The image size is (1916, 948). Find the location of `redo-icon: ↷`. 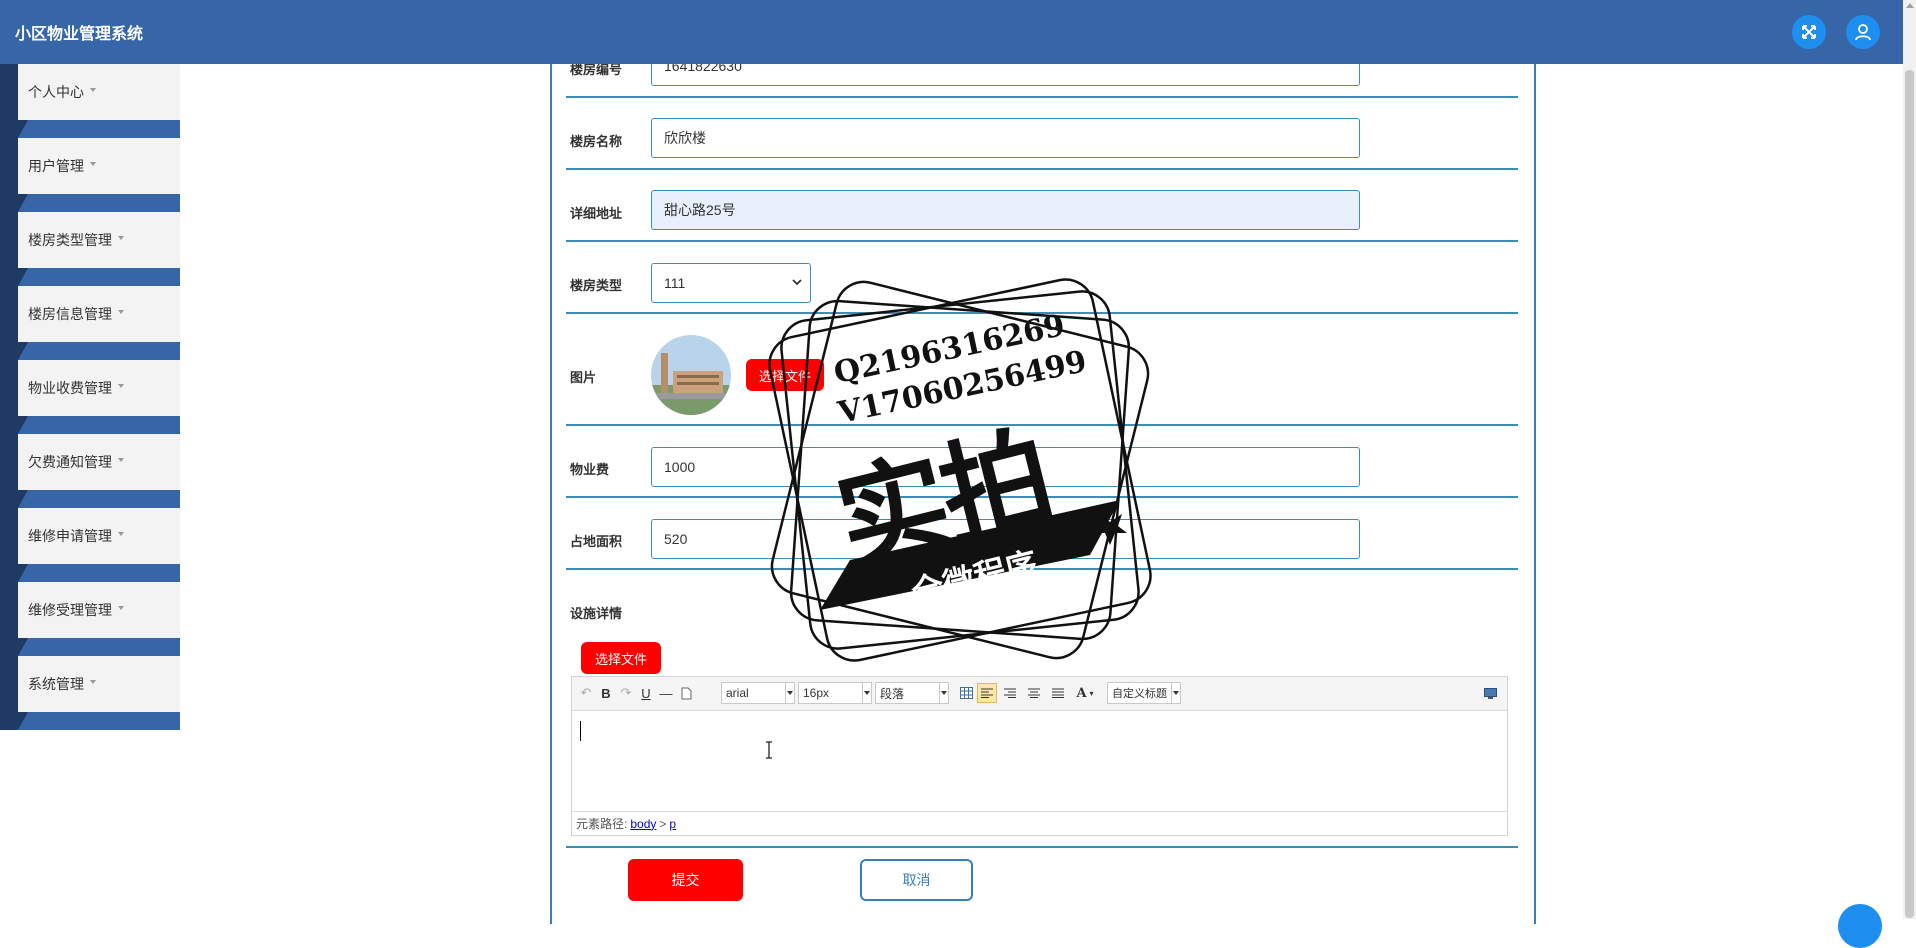

redo-icon: ↷ is located at coordinates (626, 693).